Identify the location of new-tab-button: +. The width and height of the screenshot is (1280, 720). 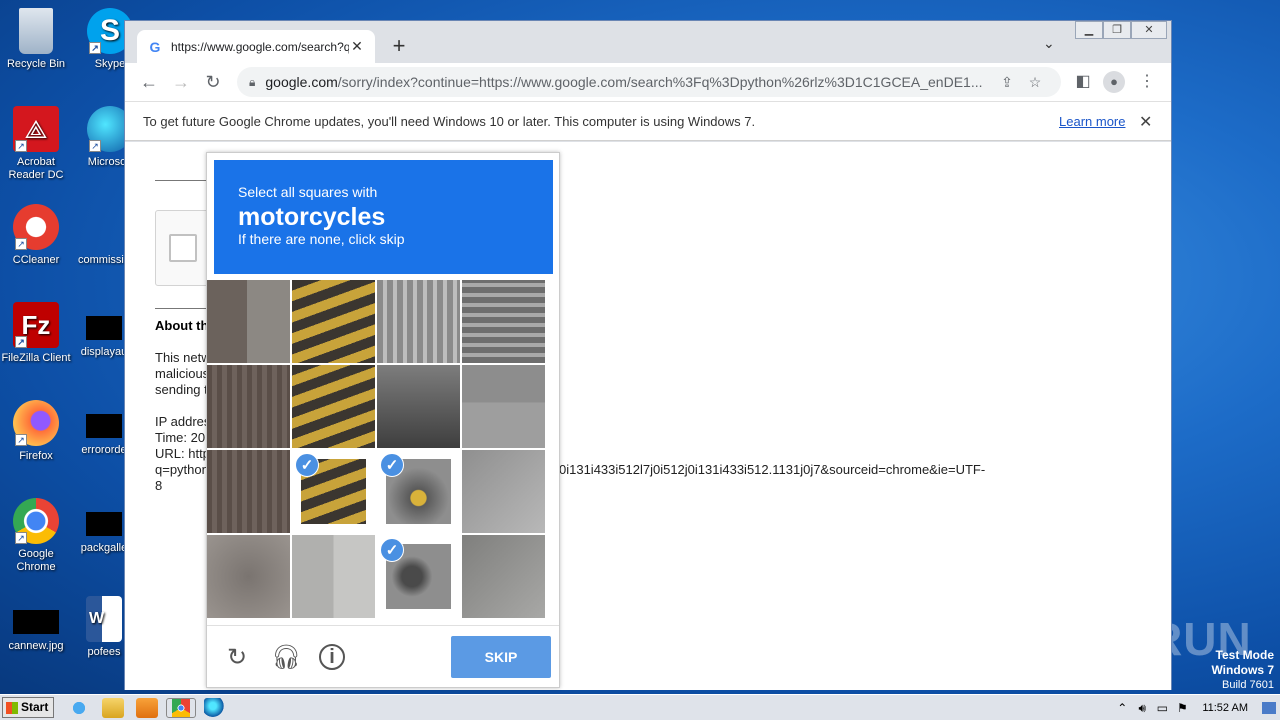
(399, 46).